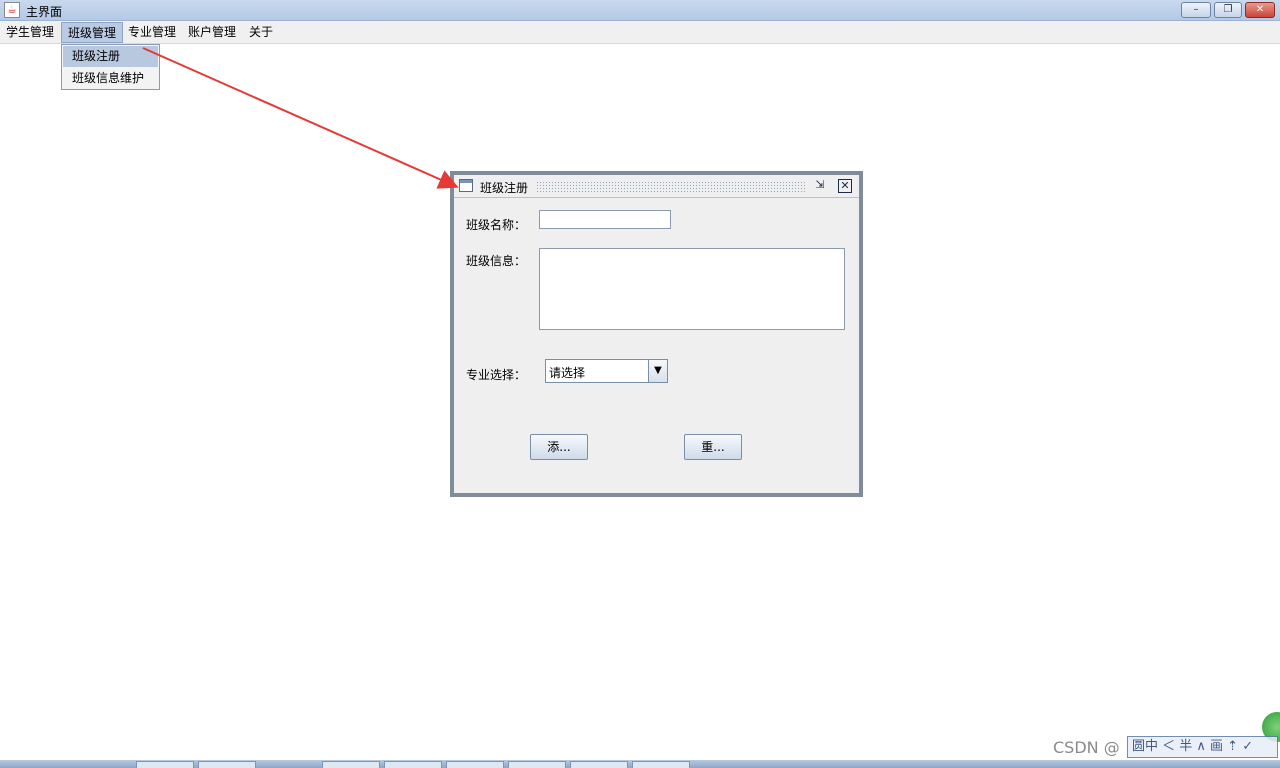 This screenshot has width=1280, height=768. What do you see at coordinates (110, 78) in the screenshot?
I see `menu-item-class-info-maintain: 班级信息维护` at bounding box center [110, 78].